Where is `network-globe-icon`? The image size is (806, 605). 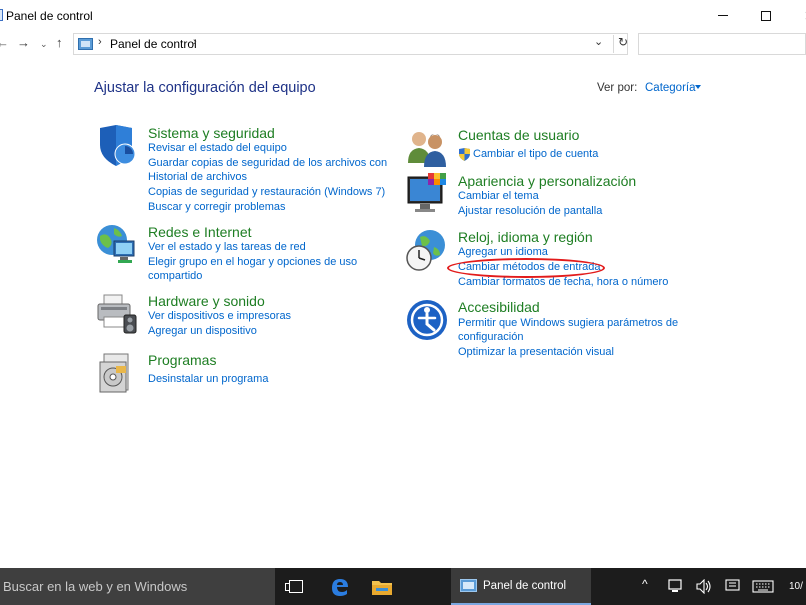
network-globe-icon is located at coordinates (117, 245).